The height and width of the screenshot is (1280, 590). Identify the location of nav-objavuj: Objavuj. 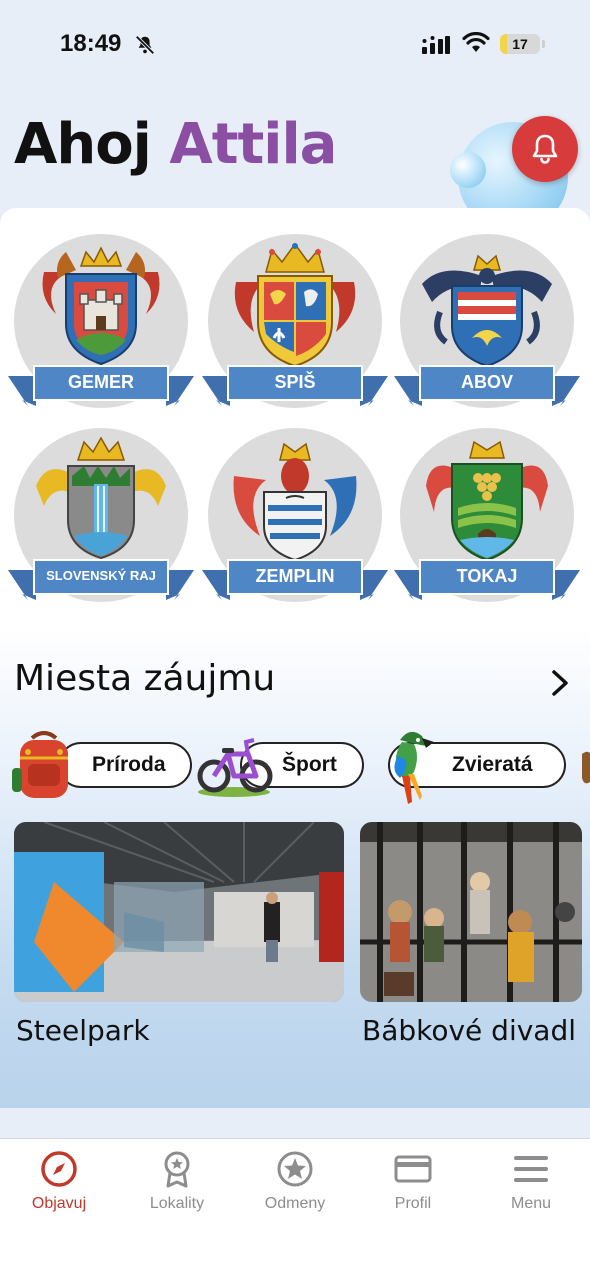
(59, 1189).